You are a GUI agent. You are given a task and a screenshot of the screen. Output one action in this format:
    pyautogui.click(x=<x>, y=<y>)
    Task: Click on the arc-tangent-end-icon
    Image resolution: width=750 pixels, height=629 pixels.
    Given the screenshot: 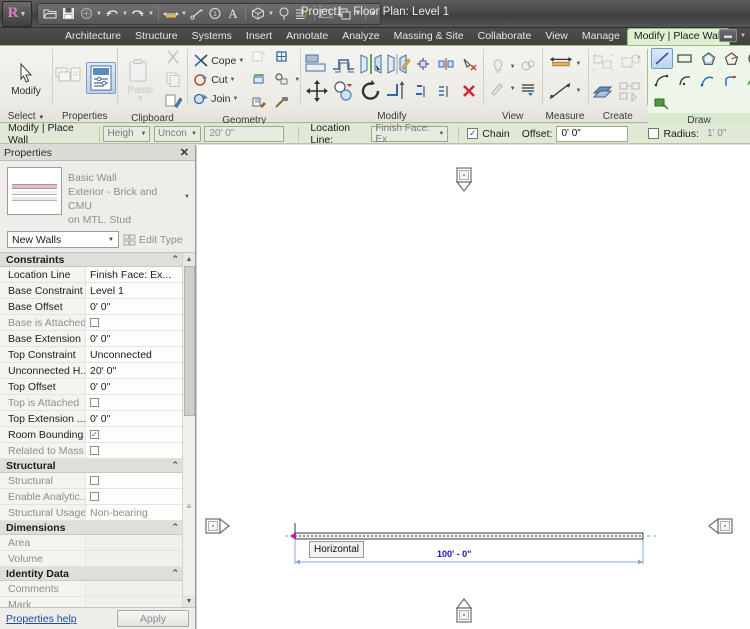 What is the action you would take?
    pyautogui.click(x=708, y=80)
    